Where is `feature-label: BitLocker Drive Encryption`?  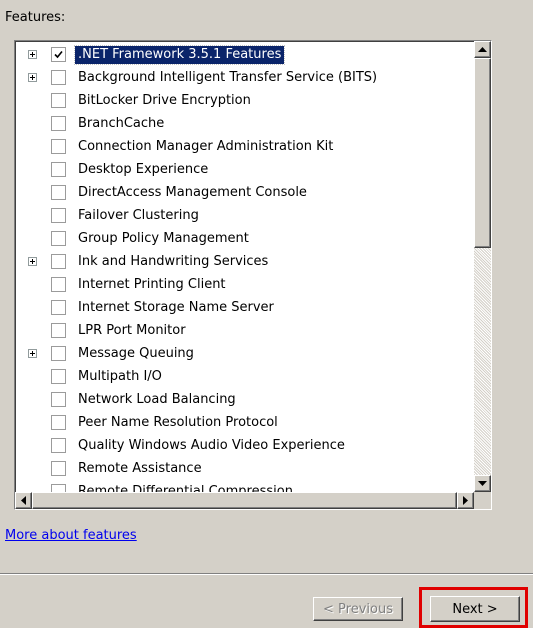
feature-label: BitLocker Drive Encryption is located at coordinates (164, 101).